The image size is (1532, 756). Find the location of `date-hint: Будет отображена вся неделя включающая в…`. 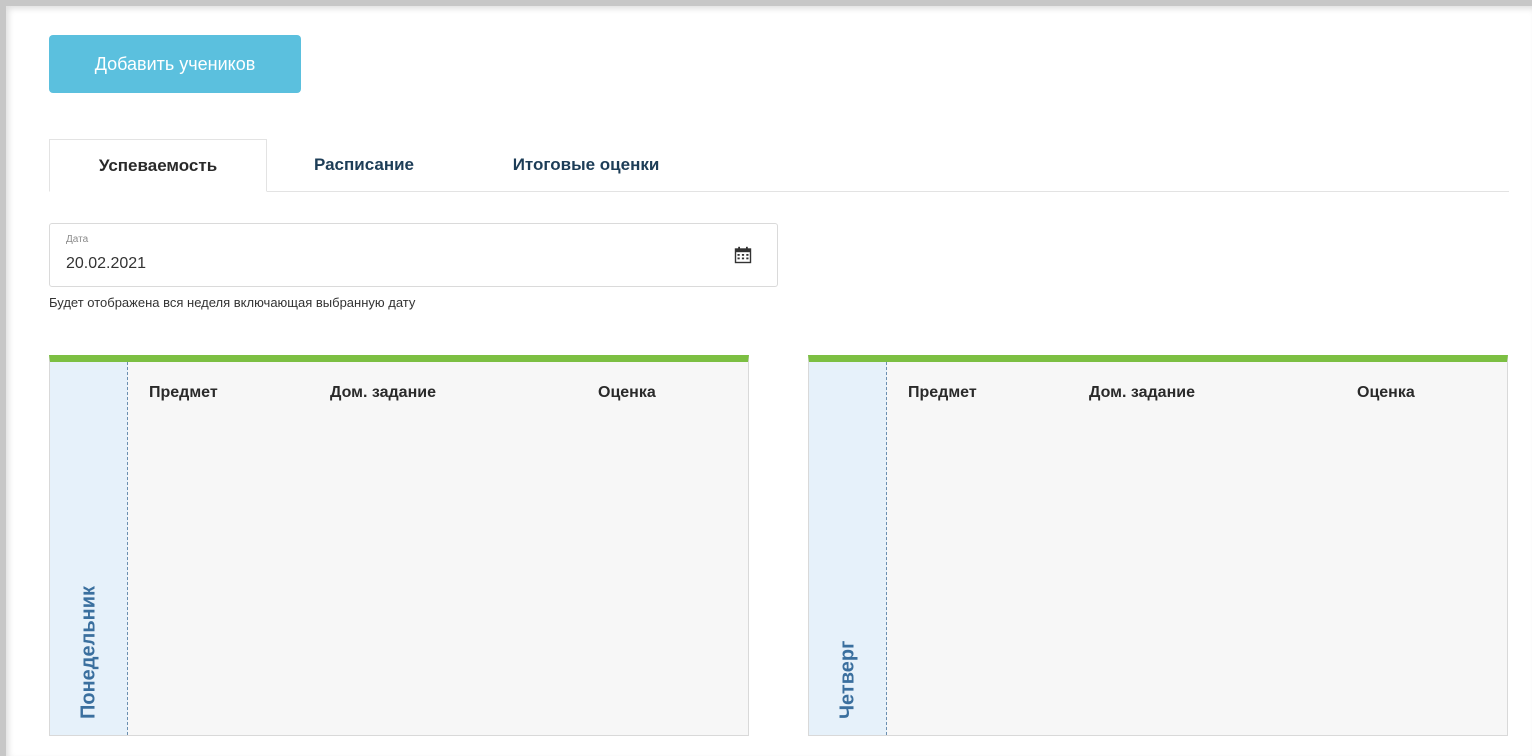

date-hint: Будет отображена вся неделя включающая в… is located at coordinates (232, 302).